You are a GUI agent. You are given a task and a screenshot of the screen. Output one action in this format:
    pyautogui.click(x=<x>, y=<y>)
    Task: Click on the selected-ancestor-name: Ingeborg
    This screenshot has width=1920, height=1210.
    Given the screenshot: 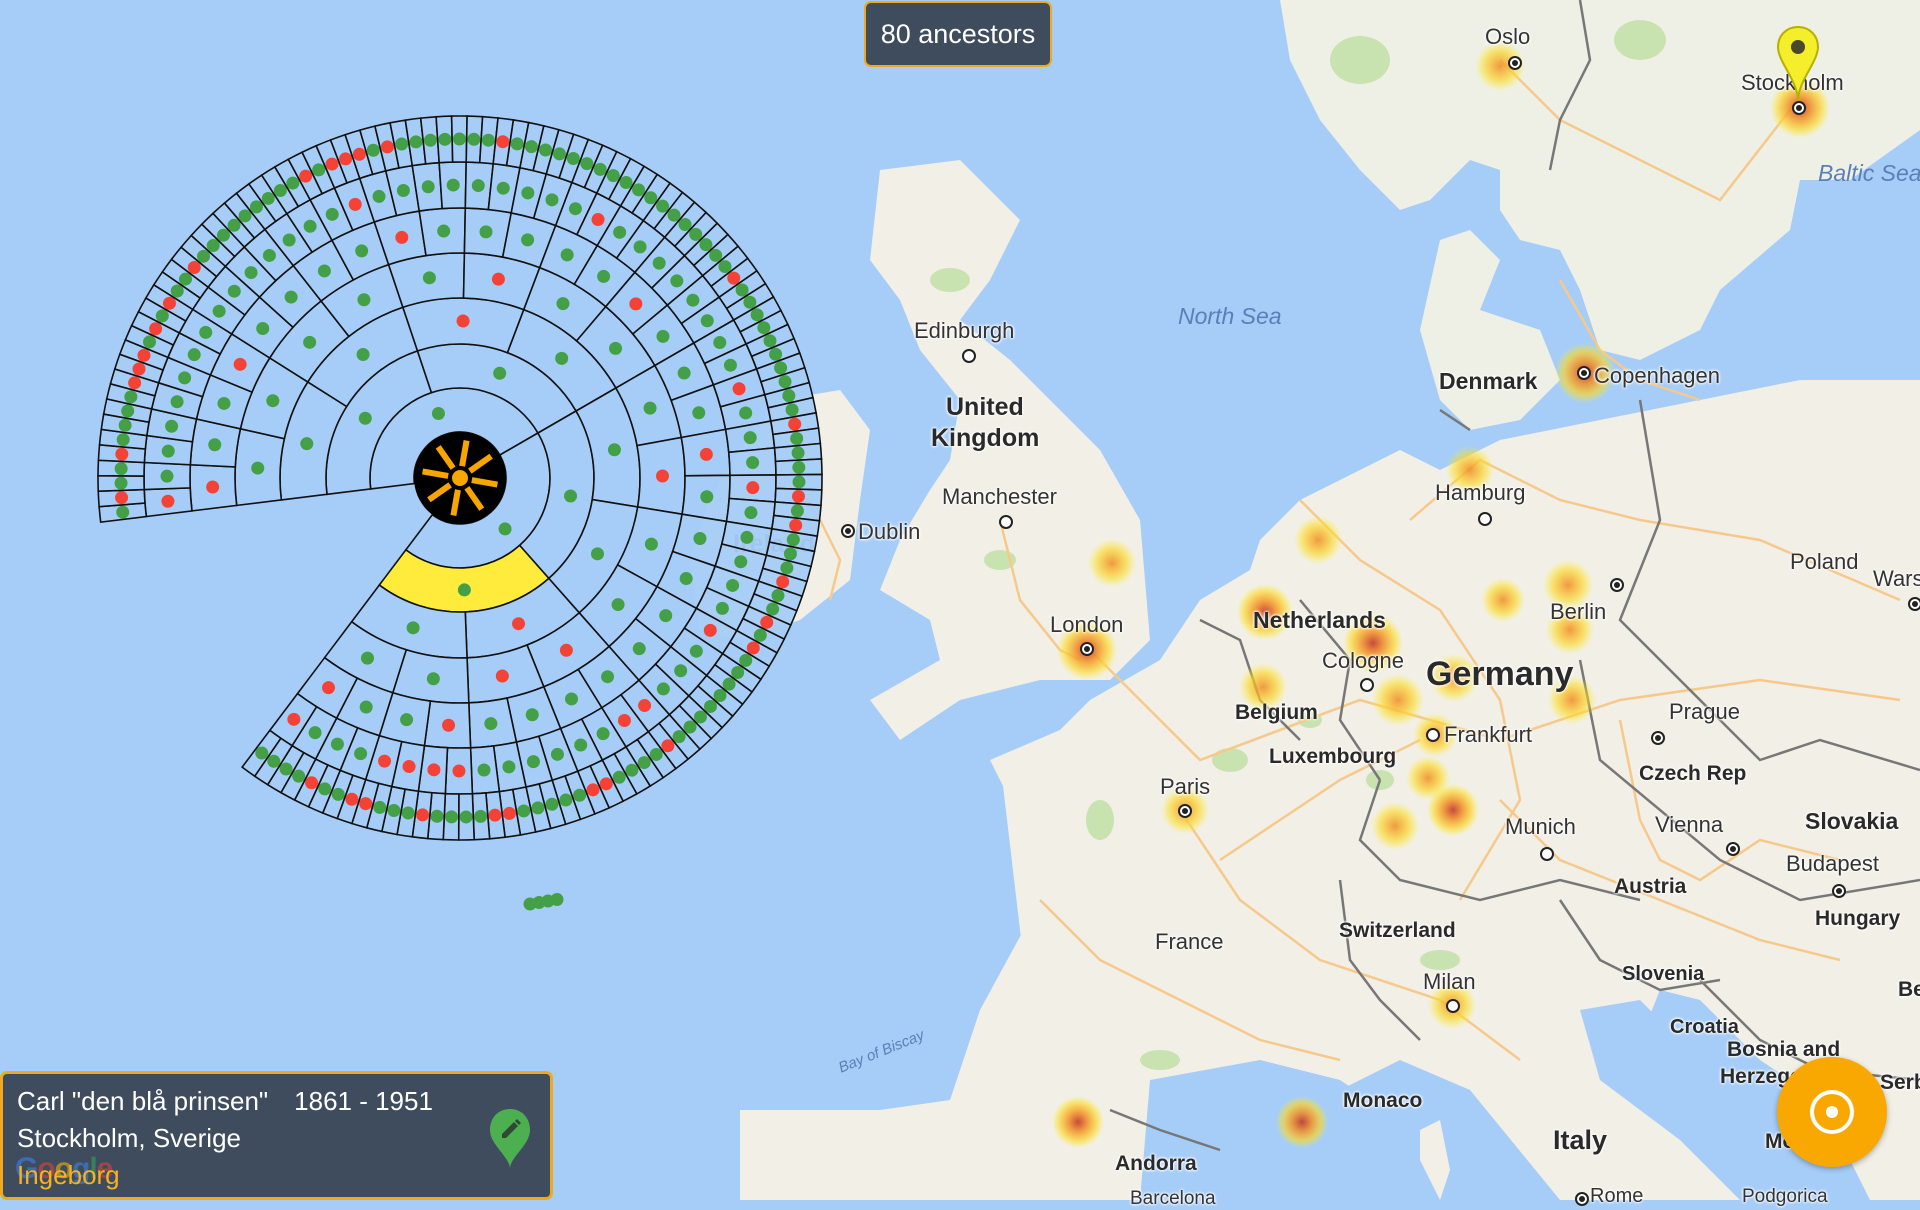 What is the action you would take?
    pyautogui.click(x=68, y=1175)
    